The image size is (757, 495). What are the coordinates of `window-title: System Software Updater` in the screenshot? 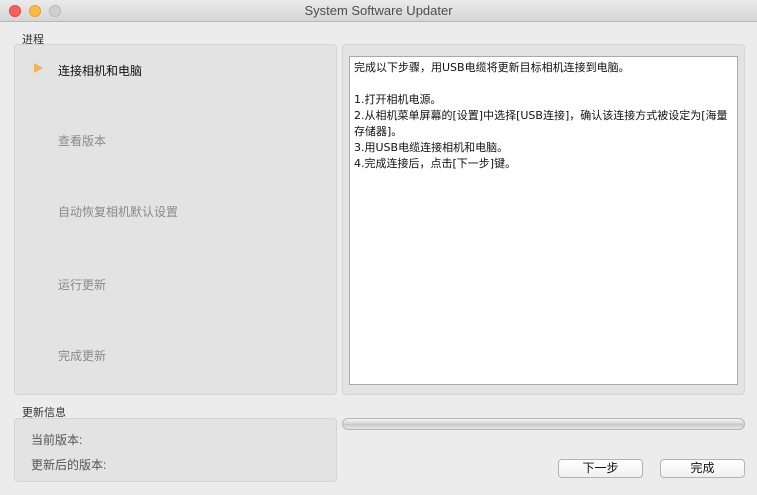 It's located at (378, 10).